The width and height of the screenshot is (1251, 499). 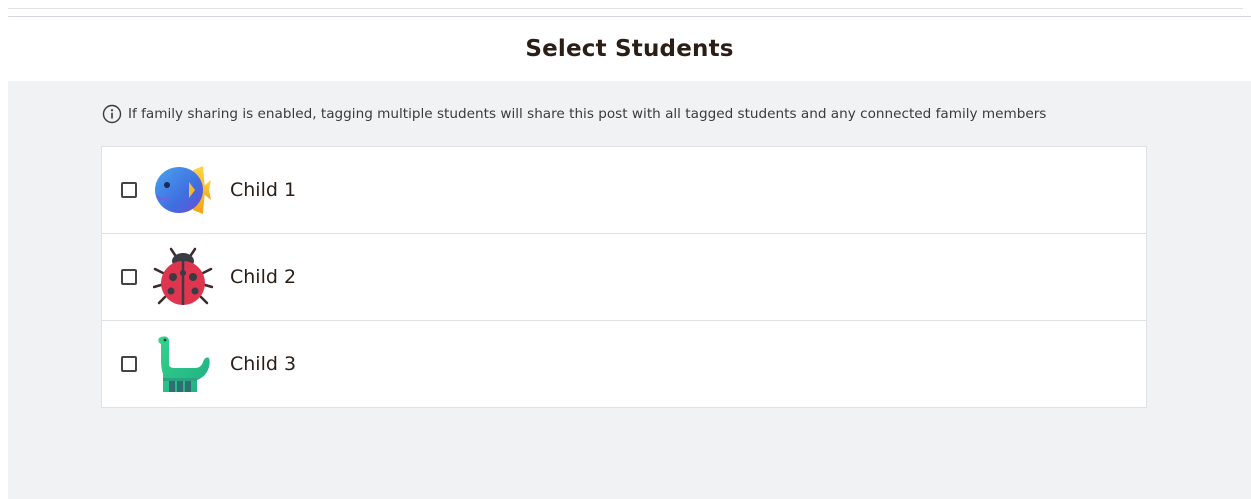 I want to click on page-title: Select Students, so click(x=629, y=49).